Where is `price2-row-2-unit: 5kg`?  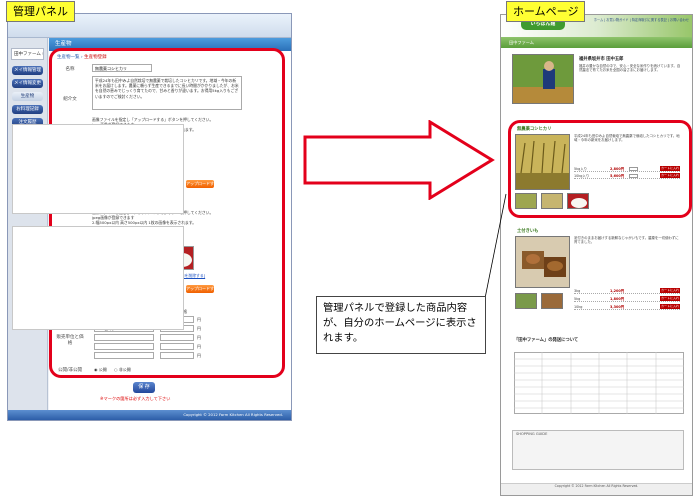 price2-row-2-unit: 5kg is located at coordinates (577, 299).